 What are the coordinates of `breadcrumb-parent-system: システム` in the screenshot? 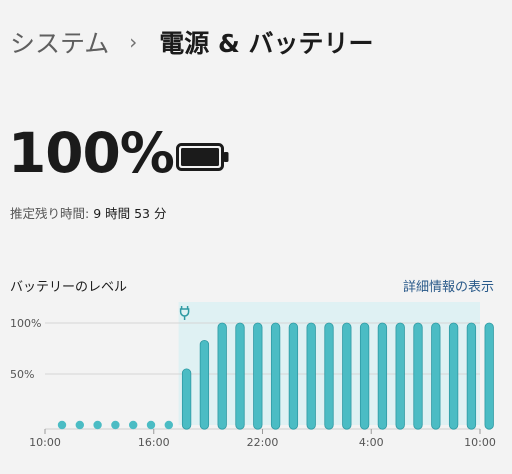 It's located at (59, 42).